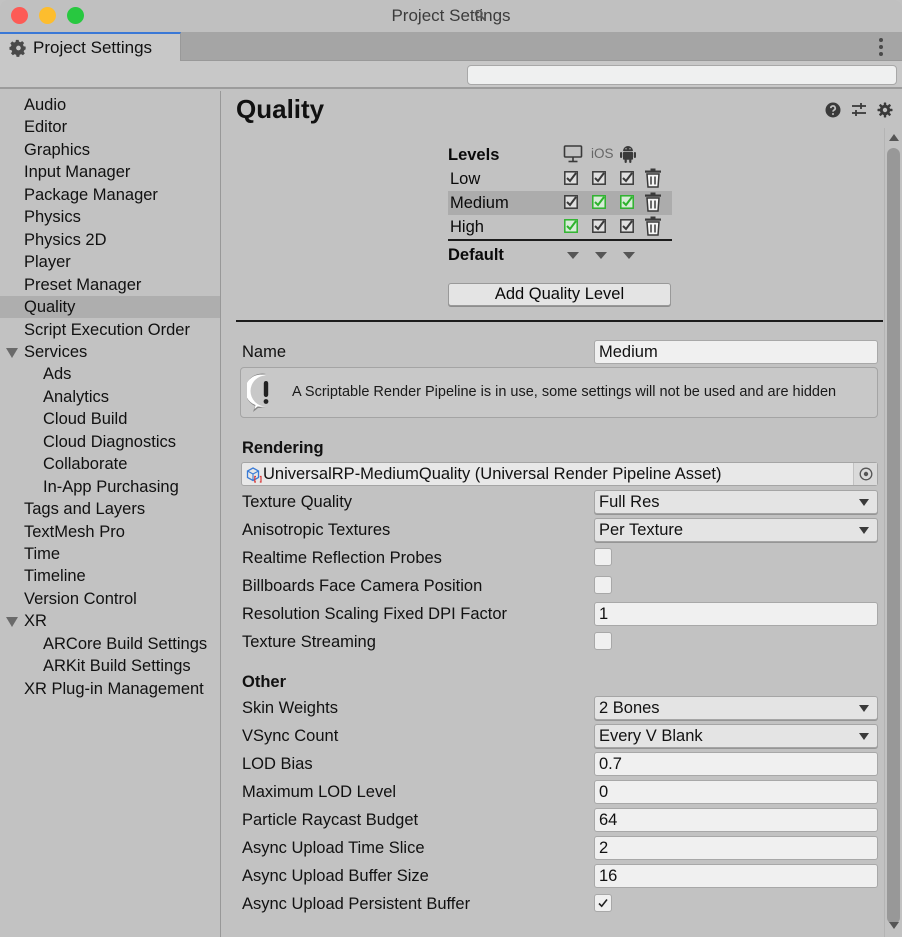  I want to click on sidebar-item-services: Services, so click(110, 352).